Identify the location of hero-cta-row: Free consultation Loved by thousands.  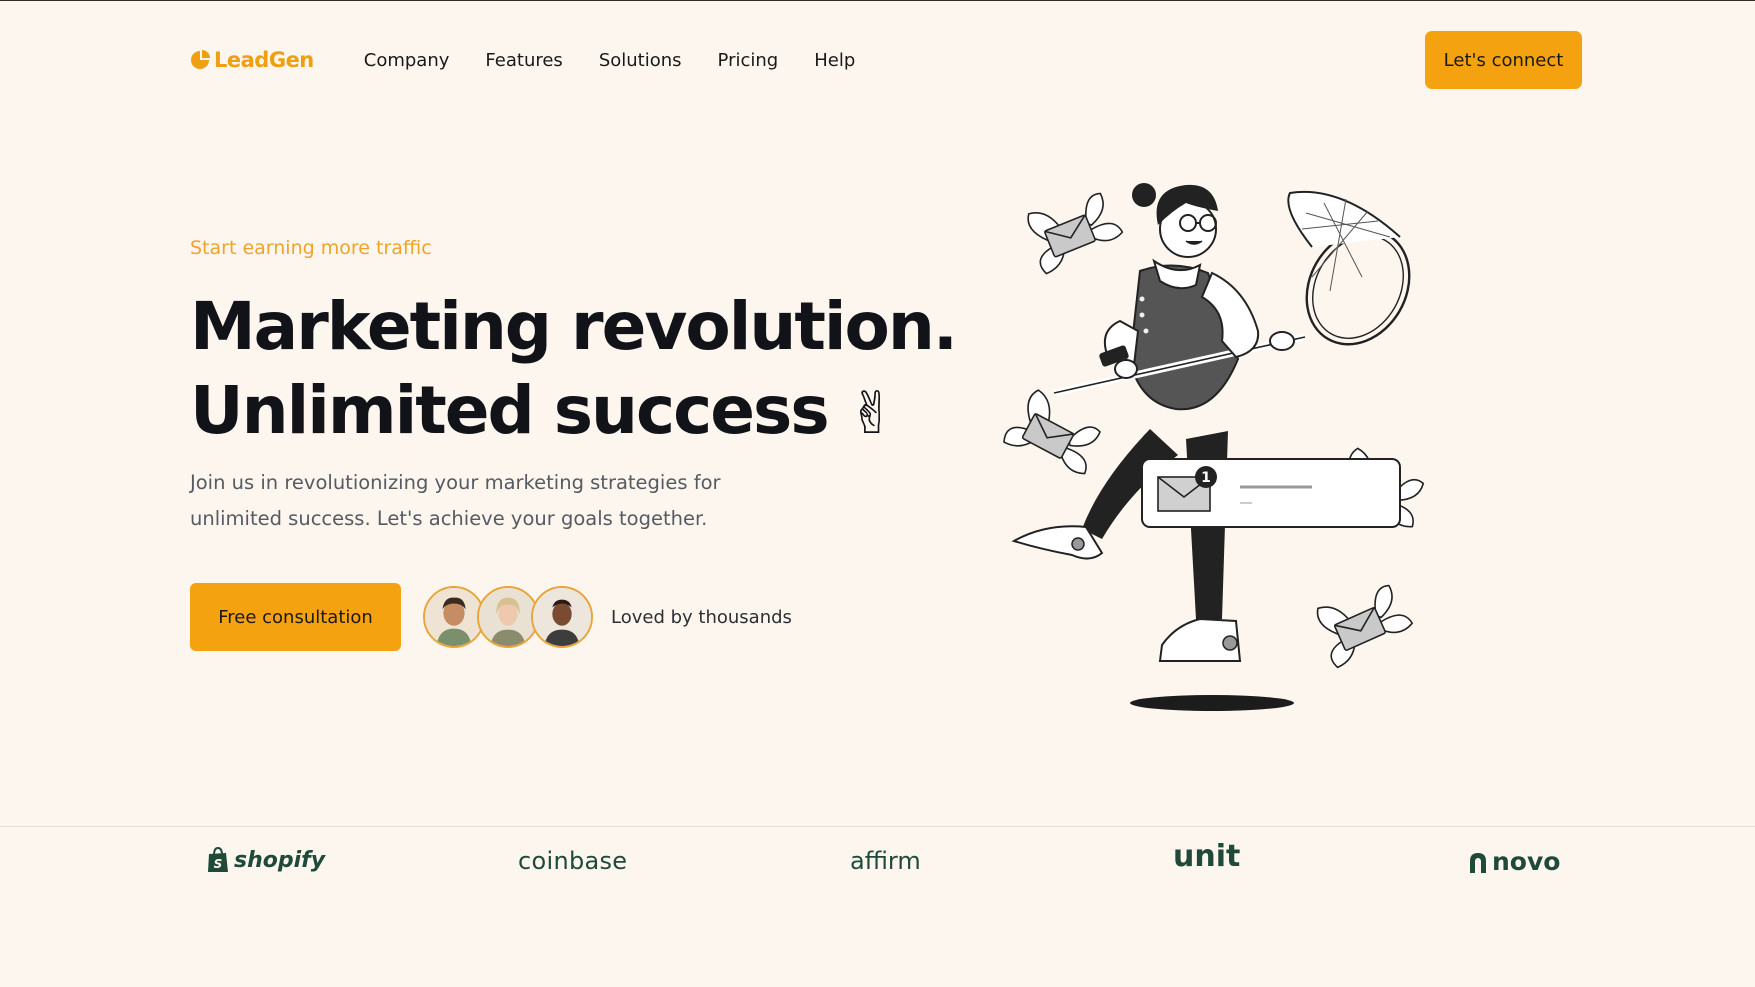
(491, 617).